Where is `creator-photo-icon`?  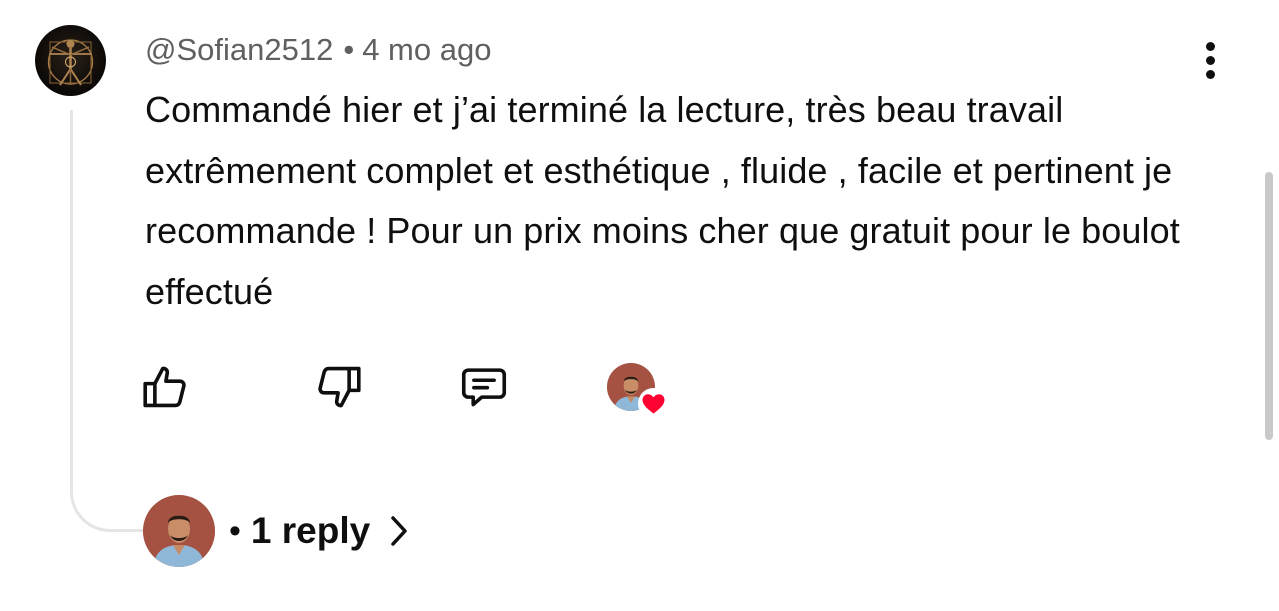
creator-photo-icon is located at coordinates (179, 531).